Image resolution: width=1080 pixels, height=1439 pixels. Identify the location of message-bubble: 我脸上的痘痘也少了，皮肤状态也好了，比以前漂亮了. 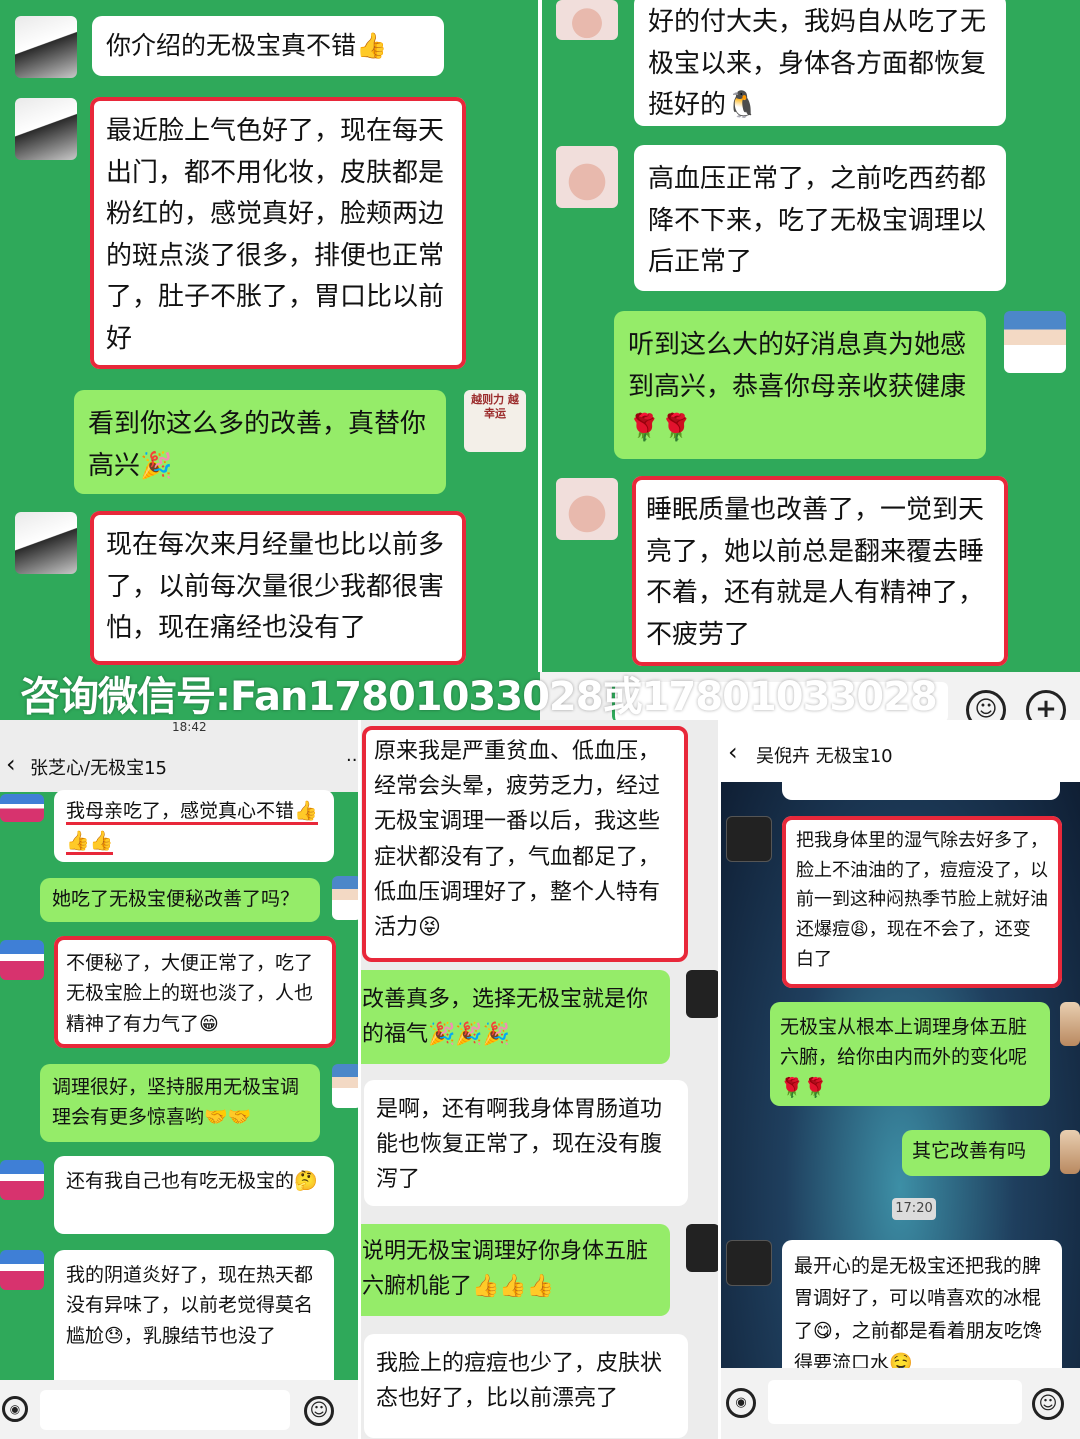
(526, 1386).